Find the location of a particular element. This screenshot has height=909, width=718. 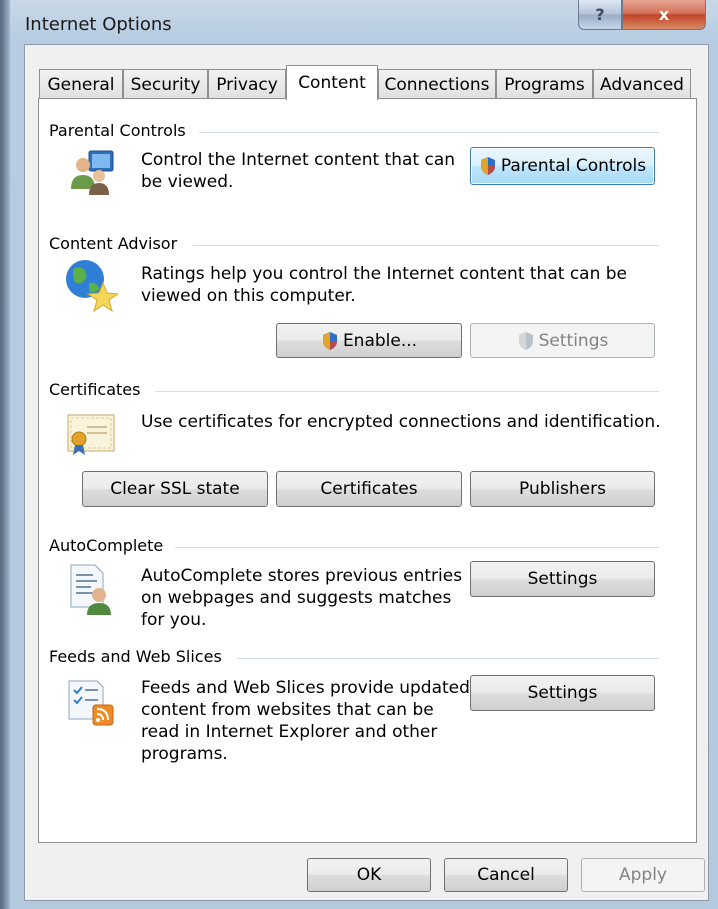

publishers-button: Publishers is located at coordinates (562, 489).